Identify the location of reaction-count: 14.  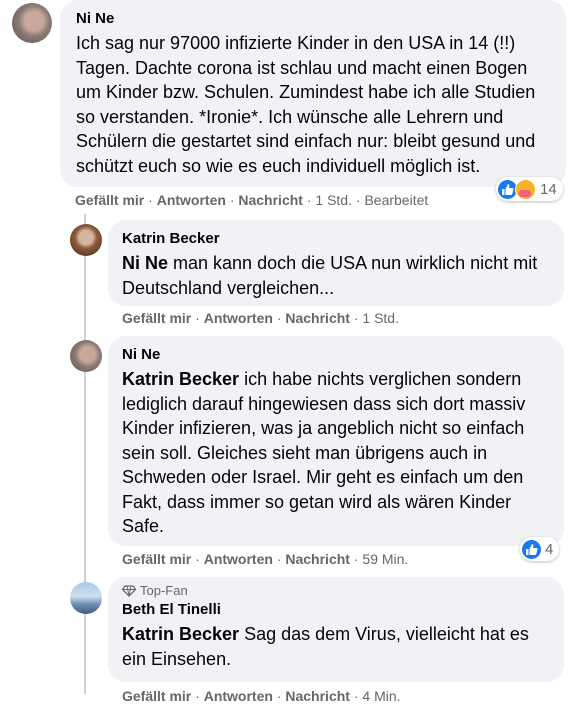
(548, 189).